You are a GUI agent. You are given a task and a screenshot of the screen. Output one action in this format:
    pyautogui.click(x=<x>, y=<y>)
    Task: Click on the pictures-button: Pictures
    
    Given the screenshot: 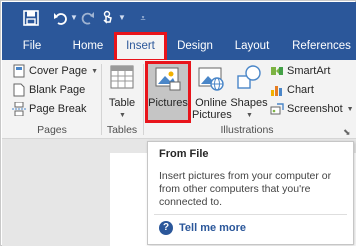 What is the action you would take?
    pyautogui.click(x=168, y=92)
    